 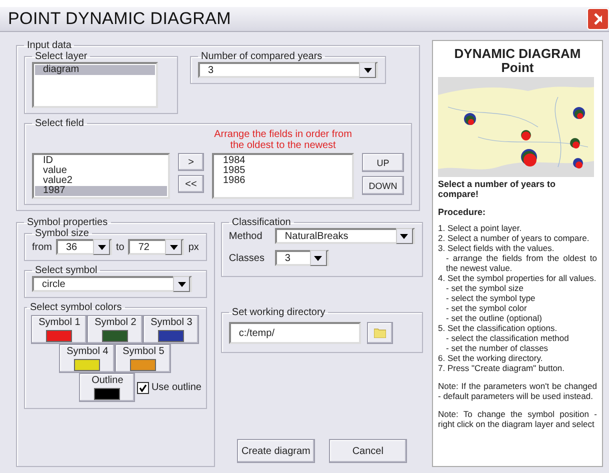 I want to click on method-label: Method, so click(x=246, y=236).